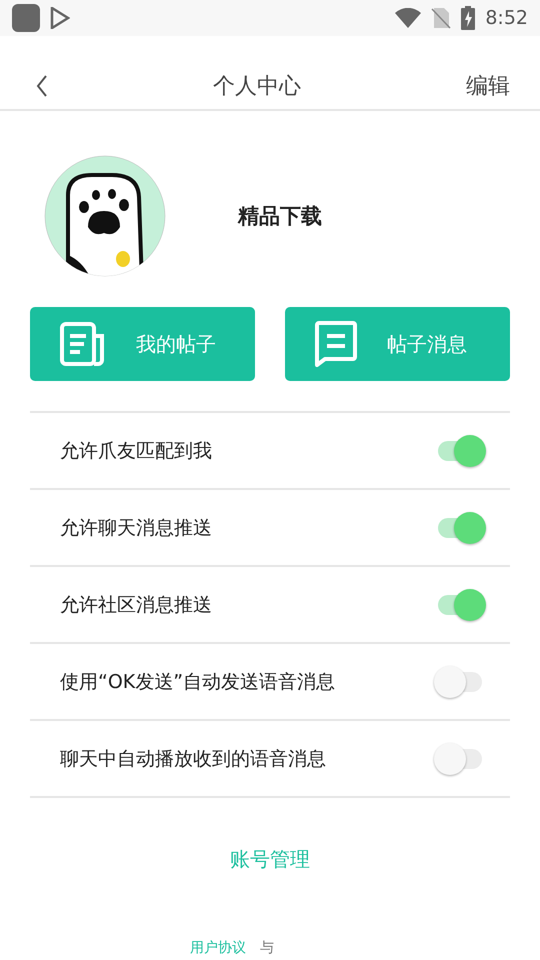  I want to click on back-icon, so click(42, 86).